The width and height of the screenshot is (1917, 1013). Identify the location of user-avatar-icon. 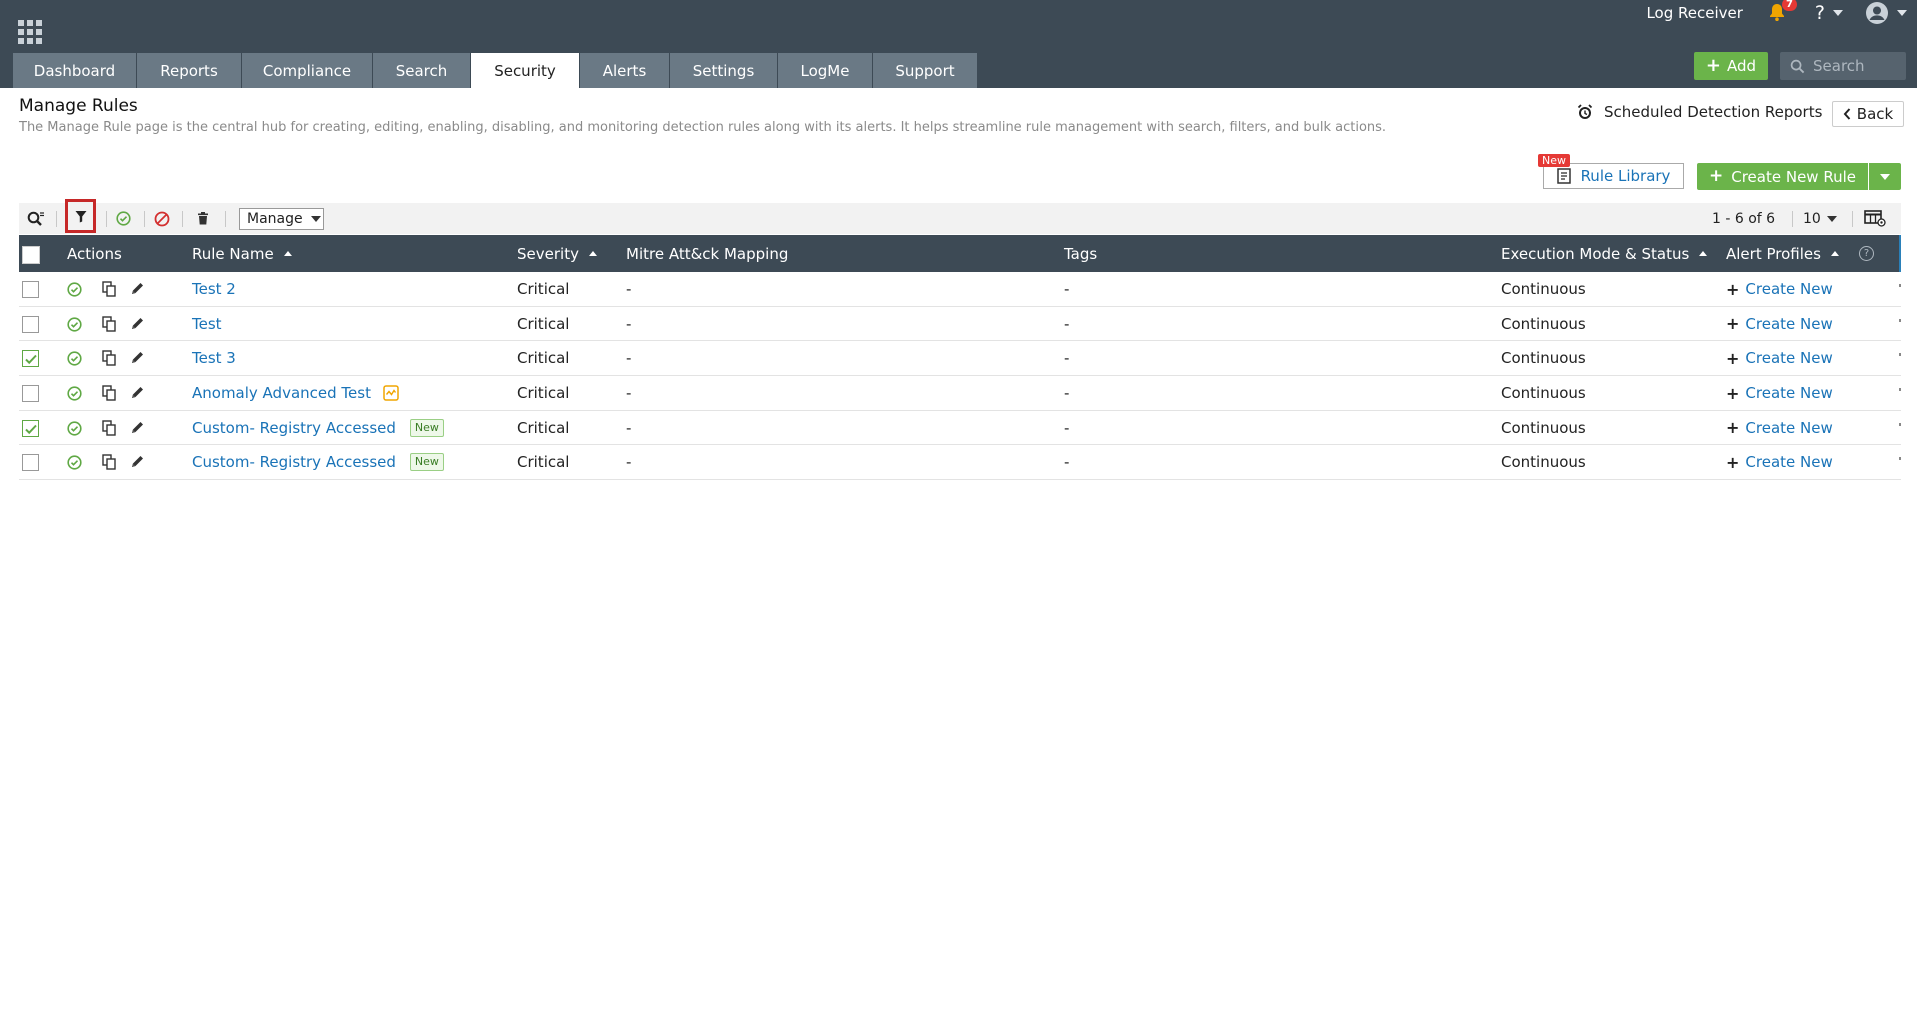
(1877, 13).